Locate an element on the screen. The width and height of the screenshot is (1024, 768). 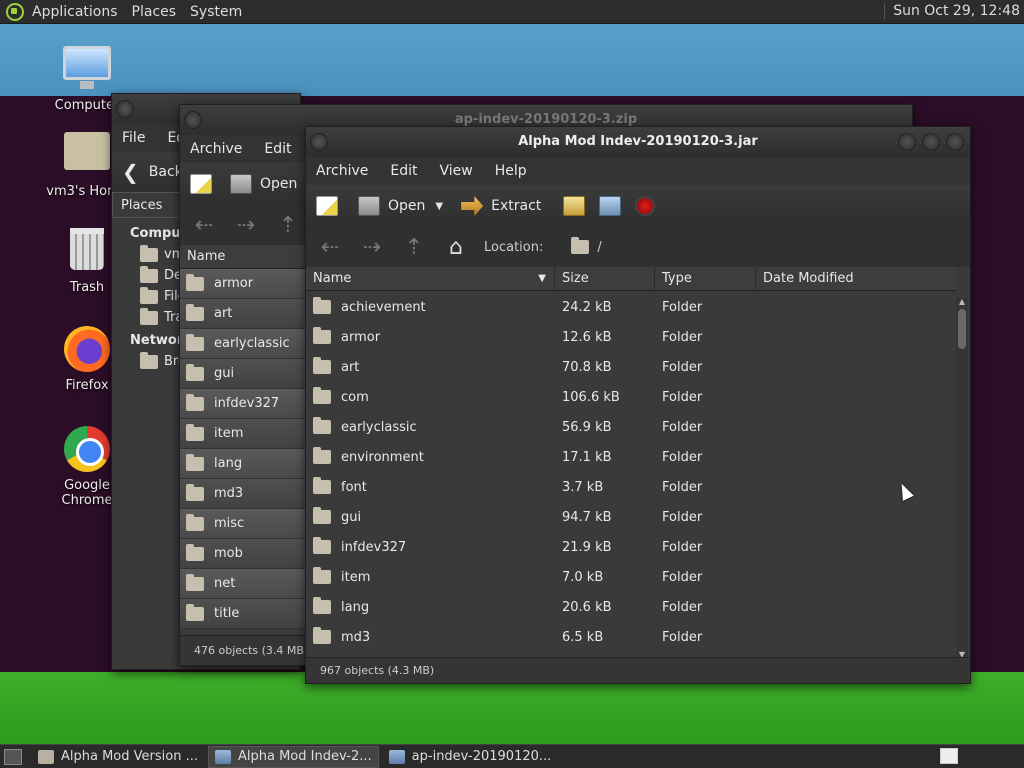
menu-view: View is located at coordinates (456, 171).